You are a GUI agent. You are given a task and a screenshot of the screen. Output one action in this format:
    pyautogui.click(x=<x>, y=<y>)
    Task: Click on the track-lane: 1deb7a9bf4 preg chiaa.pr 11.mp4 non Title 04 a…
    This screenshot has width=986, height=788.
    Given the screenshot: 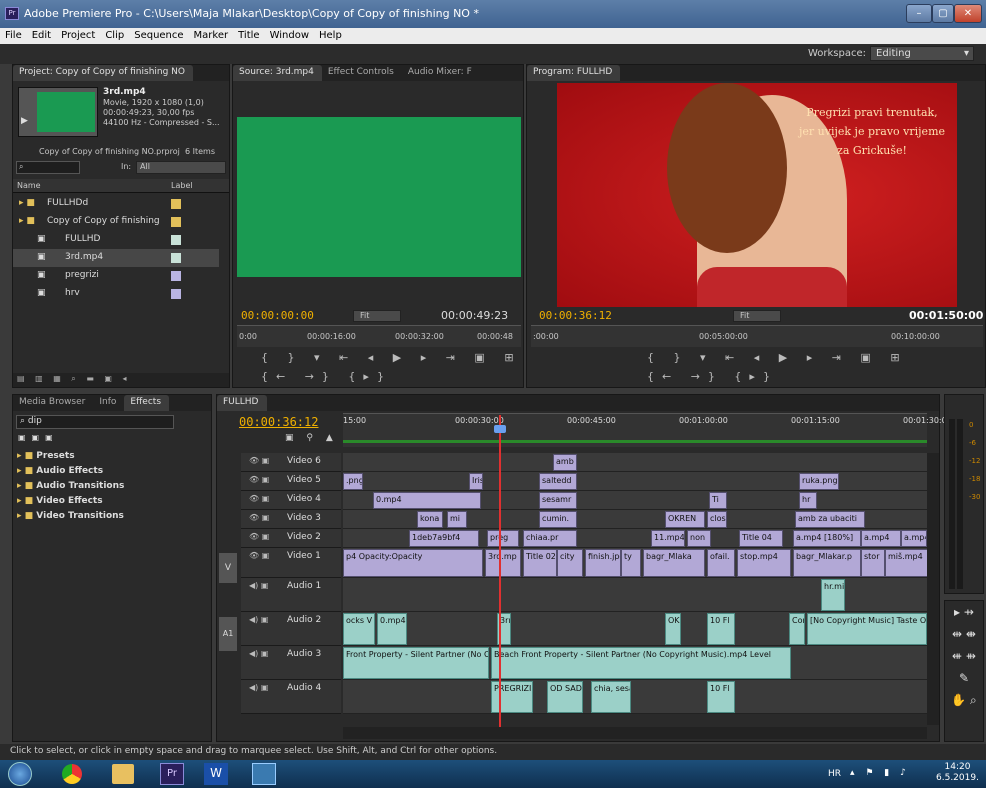 What is the action you would take?
    pyautogui.click(x=635, y=538)
    